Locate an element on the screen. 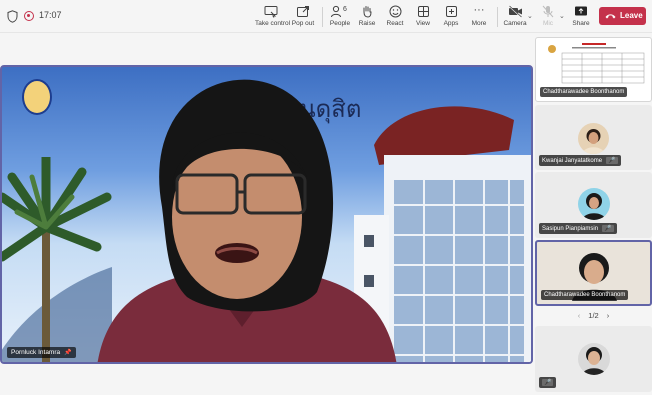 The height and width of the screenshot is (395, 652). recording-icon is located at coordinates (29, 16).